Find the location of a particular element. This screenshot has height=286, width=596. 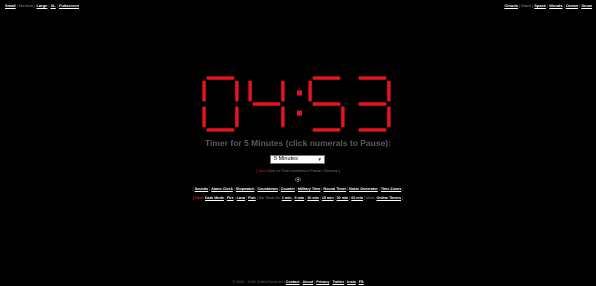

theme-space-link: Space is located at coordinates (540, 5).